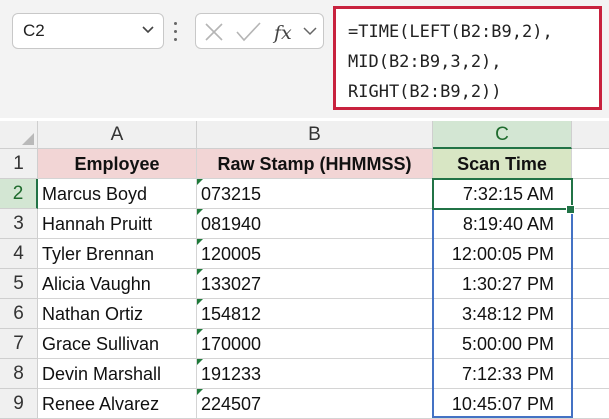  What do you see at coordinates (117, 344) in the screenshot?
I see `employee-cell: Grace Sullivan` at bounding box center [117, 344].